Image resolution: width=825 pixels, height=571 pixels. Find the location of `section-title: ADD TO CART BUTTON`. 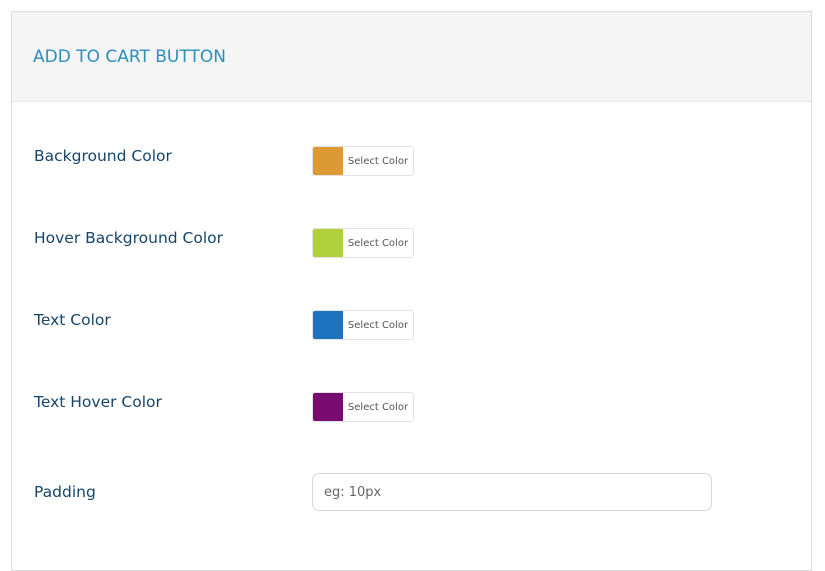

section-title: ADD TO CART BUTTON is located at coordinates (129, 57).